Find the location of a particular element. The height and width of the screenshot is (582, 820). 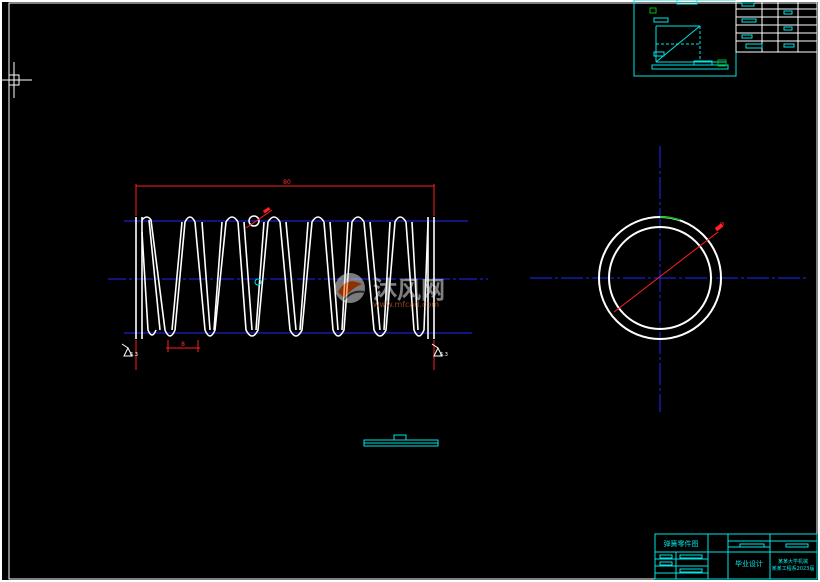

sheet-label: 毕业设计 is located at coordinates (749, 563).